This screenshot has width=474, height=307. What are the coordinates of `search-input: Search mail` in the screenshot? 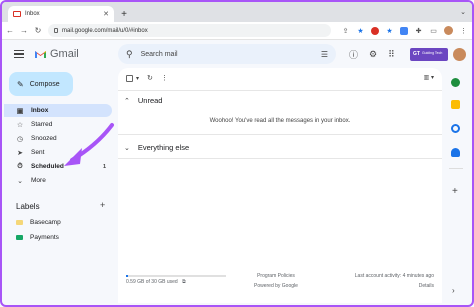 It's located at (227, 54).